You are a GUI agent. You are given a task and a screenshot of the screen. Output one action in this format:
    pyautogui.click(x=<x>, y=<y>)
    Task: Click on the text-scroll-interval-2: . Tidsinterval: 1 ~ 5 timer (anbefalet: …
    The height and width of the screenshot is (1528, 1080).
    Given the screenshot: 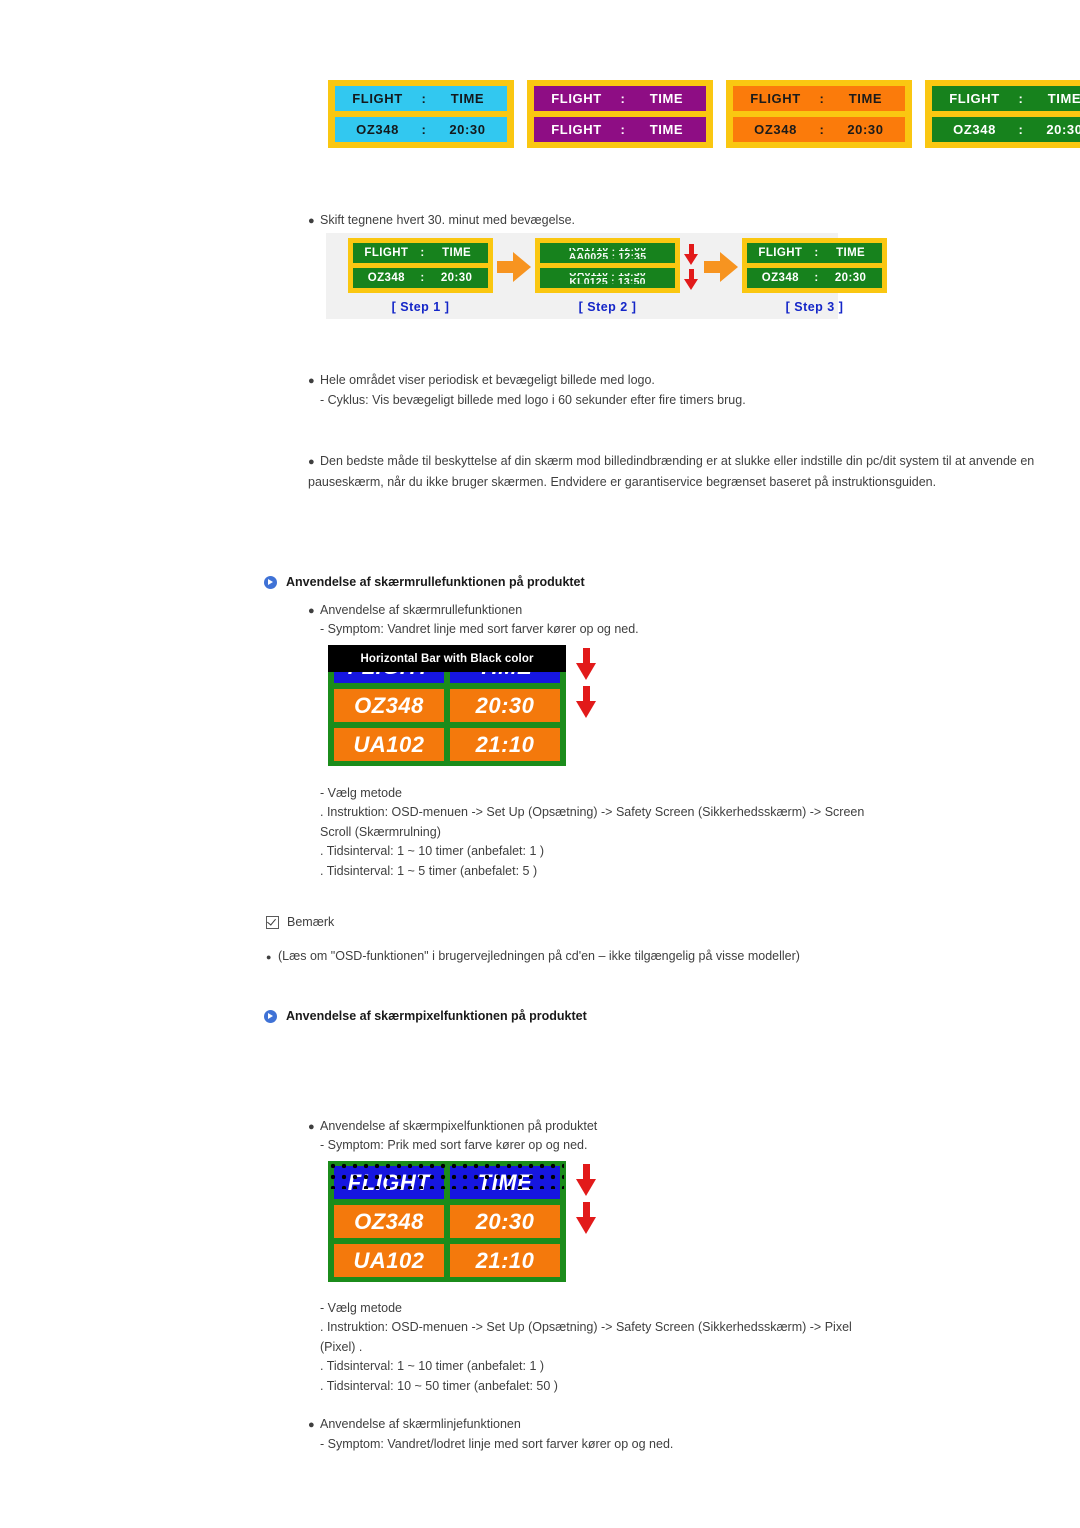 What is the action you would take?
    pyautogui.click(x=428, y=872)
    